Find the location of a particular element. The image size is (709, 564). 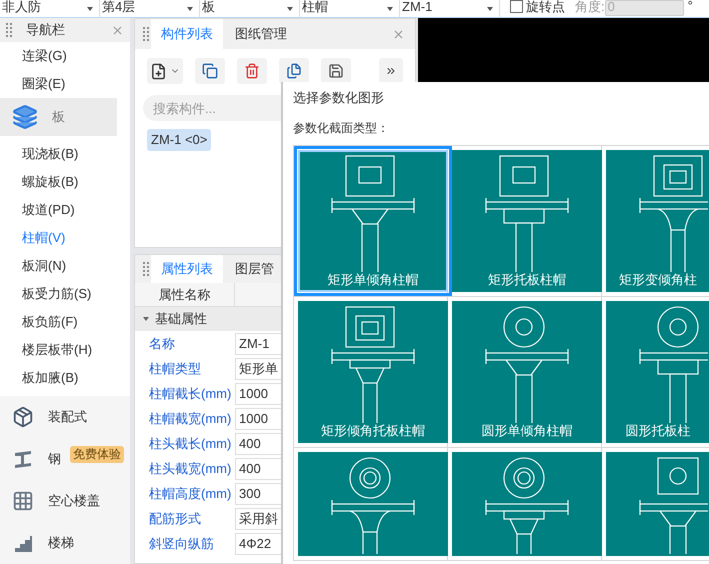

nav-item: 连梁(G) is located at coordinates (65, 56).